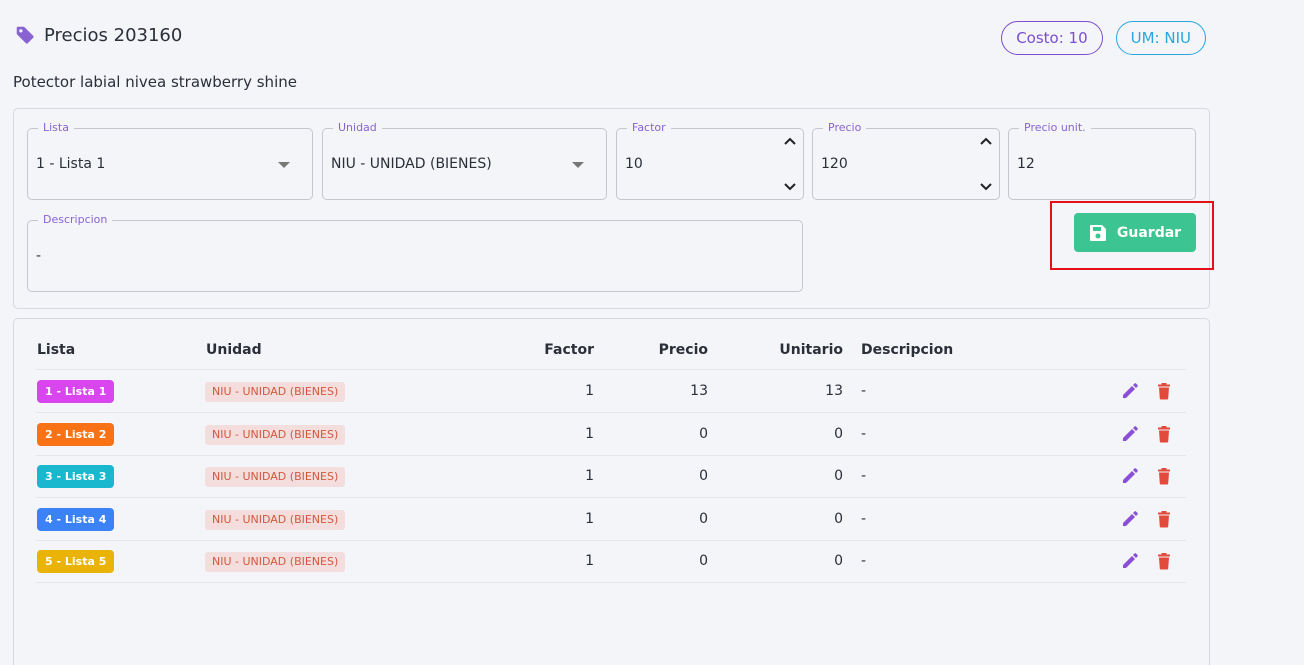 The width and height of the screenshot is (1304, 665). Describe the element at coordinates (1102, 160) in the screenshot. I see `precio-unit-input: Precio unit. 12` at that location.